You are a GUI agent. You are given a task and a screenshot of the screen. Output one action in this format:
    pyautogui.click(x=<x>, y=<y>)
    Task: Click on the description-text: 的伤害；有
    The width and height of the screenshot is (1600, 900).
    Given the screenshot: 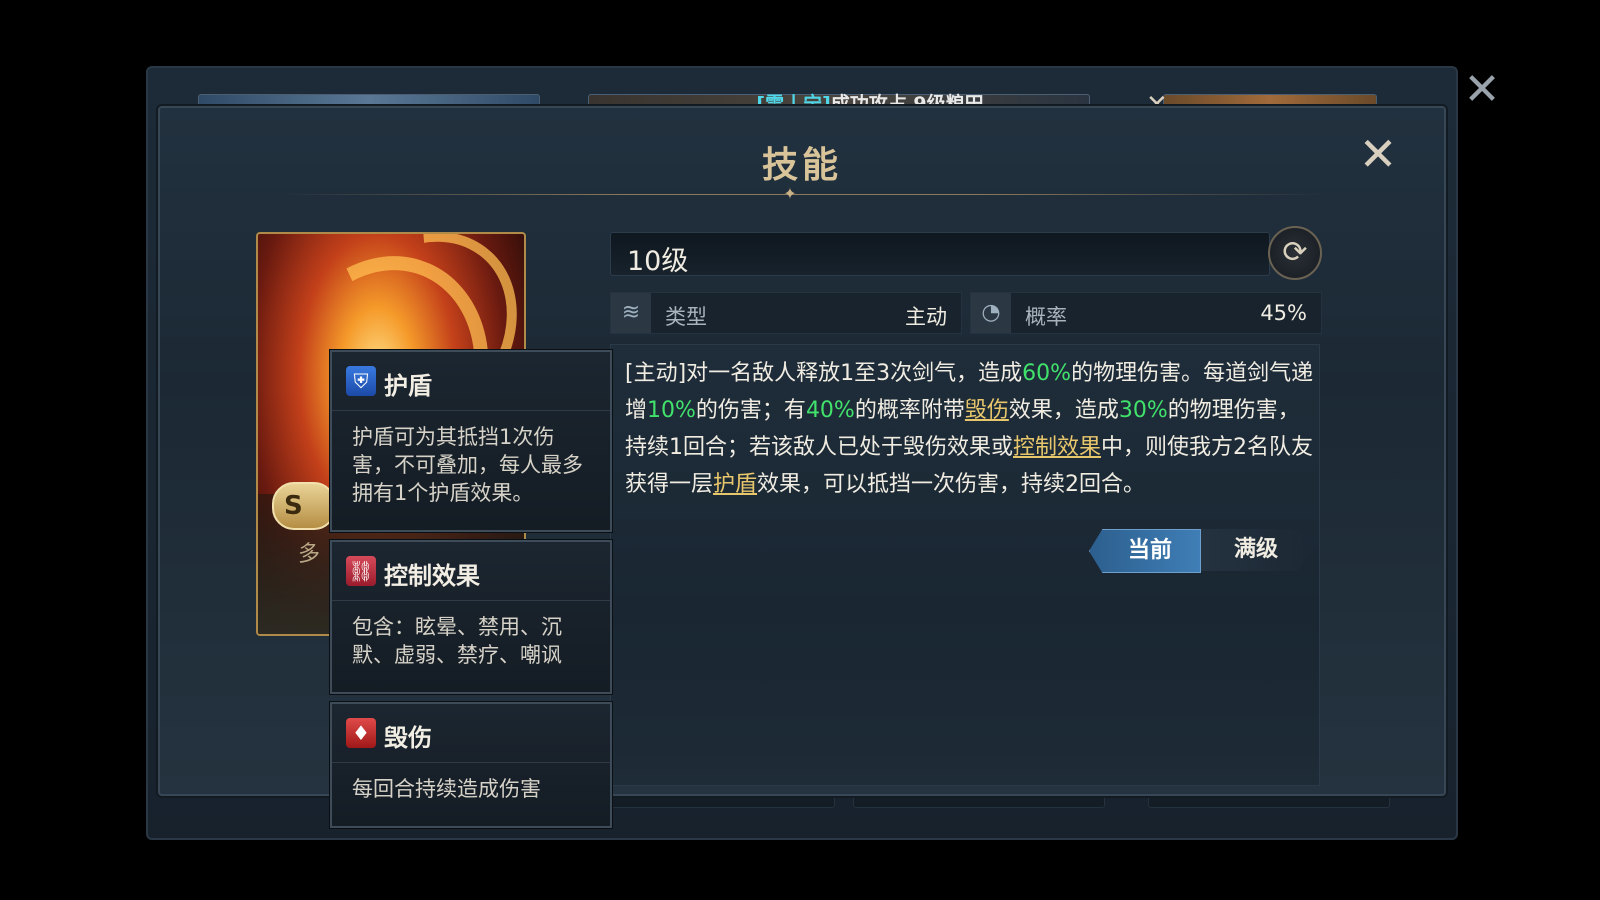 What is the action you would take?
    pyautogui.click(x=750, y=410)
    